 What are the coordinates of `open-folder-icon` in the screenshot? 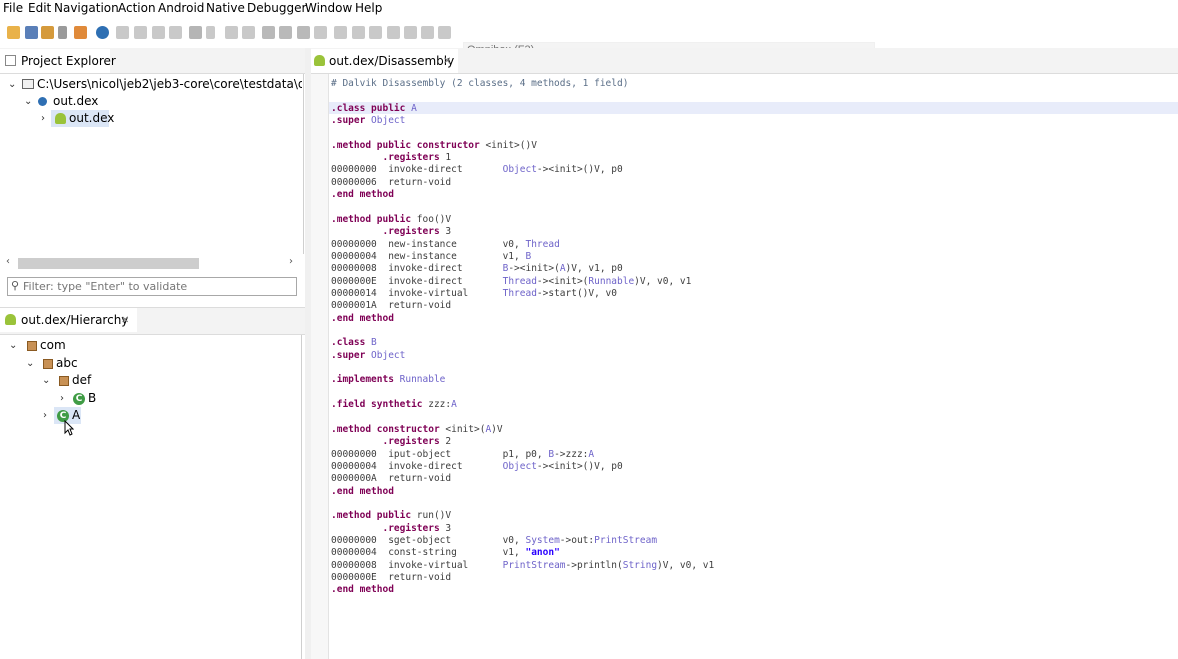 It's located at (13, 32).